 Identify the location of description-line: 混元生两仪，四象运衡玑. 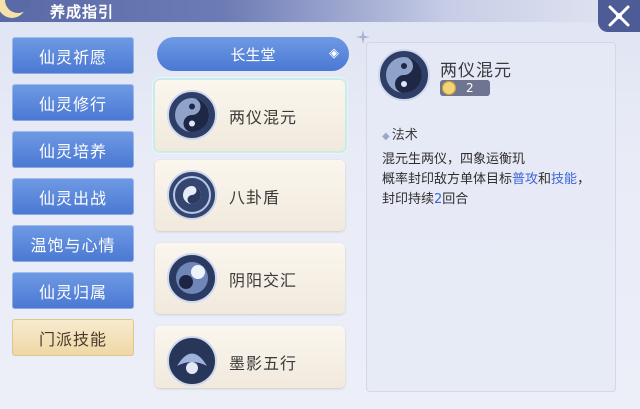
(454, 159).